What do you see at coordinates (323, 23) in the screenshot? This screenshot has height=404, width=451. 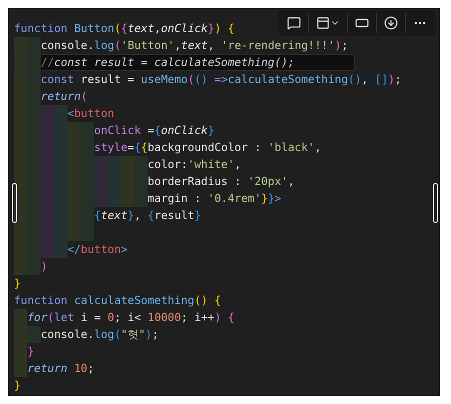 I see `layout-icon` at bounding box center [323, 23].